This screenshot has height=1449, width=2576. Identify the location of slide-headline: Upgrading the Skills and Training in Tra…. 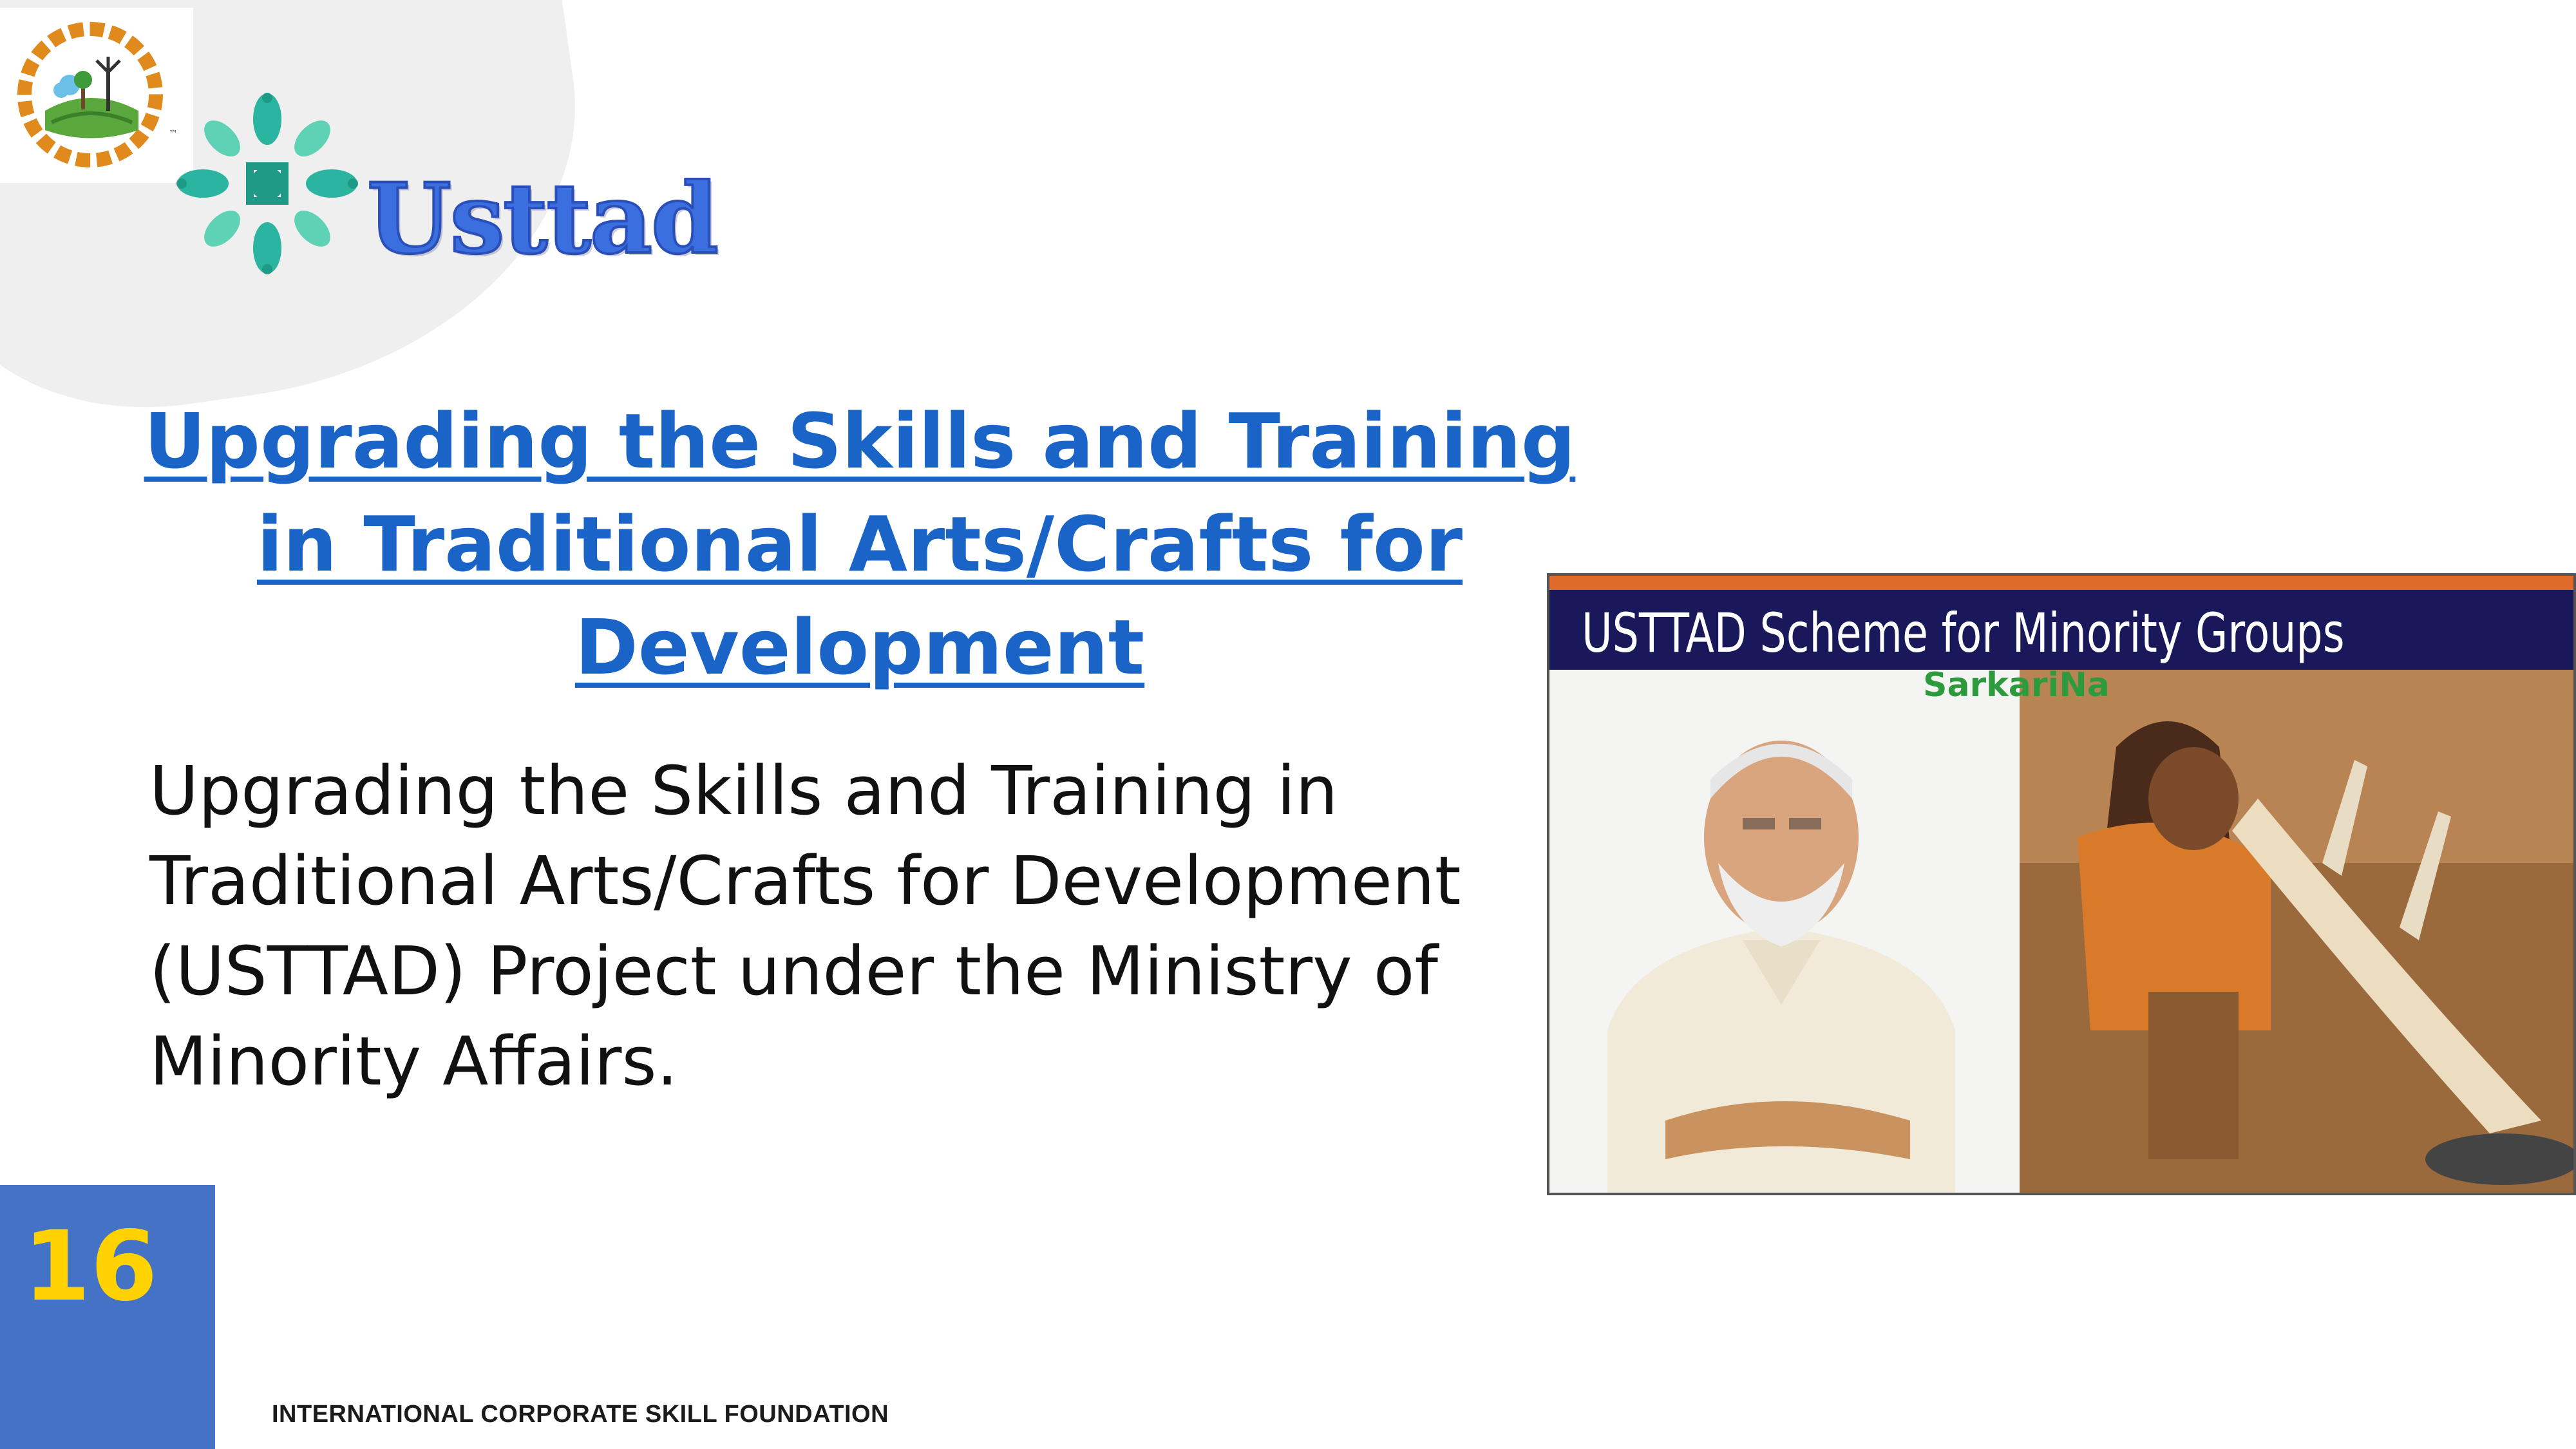
(860, 544).